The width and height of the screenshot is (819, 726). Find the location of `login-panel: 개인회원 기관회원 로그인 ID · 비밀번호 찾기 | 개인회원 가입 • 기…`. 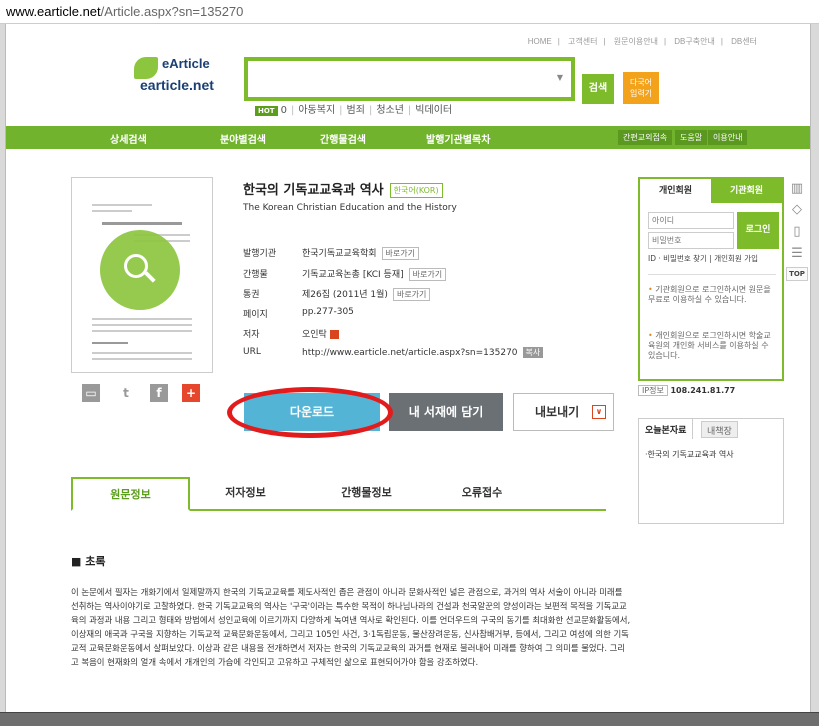

login-panel: 개인회원 기관회원 로그인 ID · 비밀번호 찾기 | 개인회원 가입 • 기… is located at coordinates (711, 279).